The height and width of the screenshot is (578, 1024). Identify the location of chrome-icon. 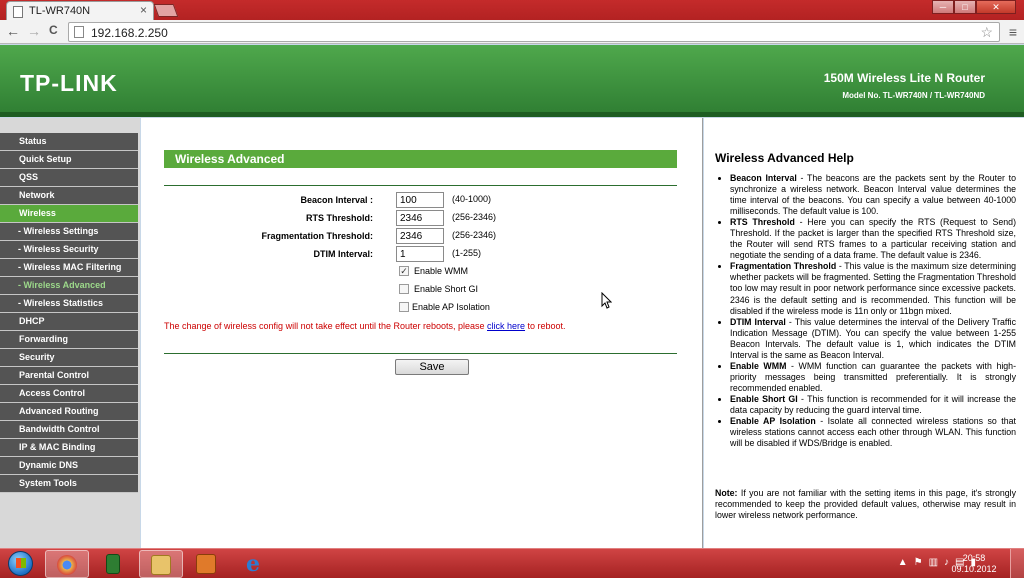
(67, 565).